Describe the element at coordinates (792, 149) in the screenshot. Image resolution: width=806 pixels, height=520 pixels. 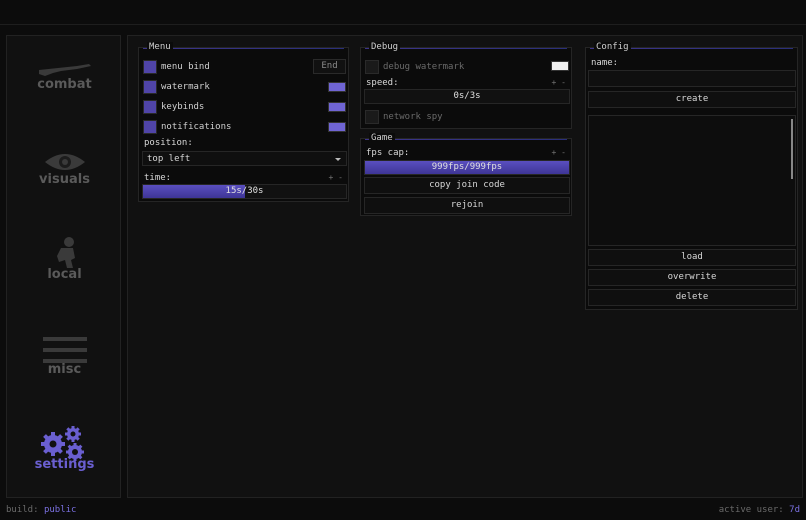
I see `config-list-scrollbar` at that location.